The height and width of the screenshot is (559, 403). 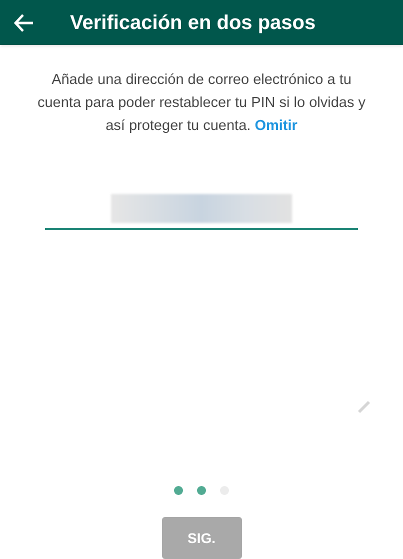 What do you see at coordinates (24, 23) in the screenshot?
I see `back-arrow-icon` at bounding box center [24, 23].